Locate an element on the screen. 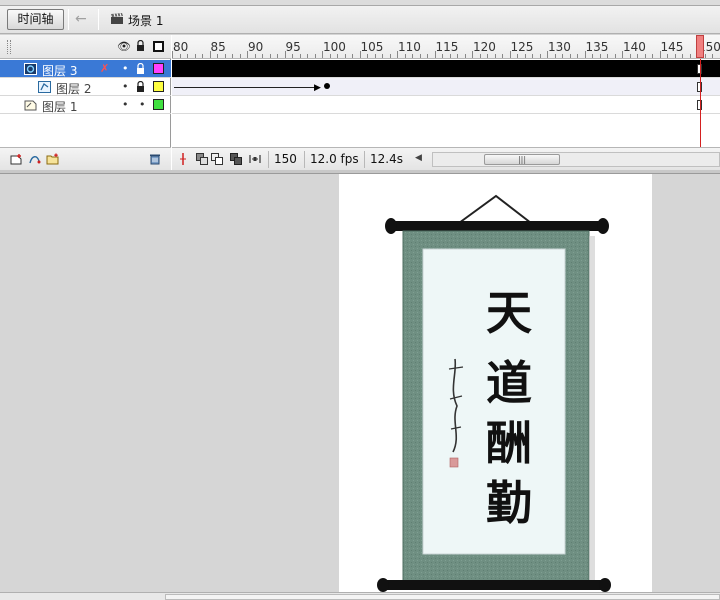 The image size is (720, 600). show-hide-all-eye-icon: 👁 is located at coordinates (124, 46).